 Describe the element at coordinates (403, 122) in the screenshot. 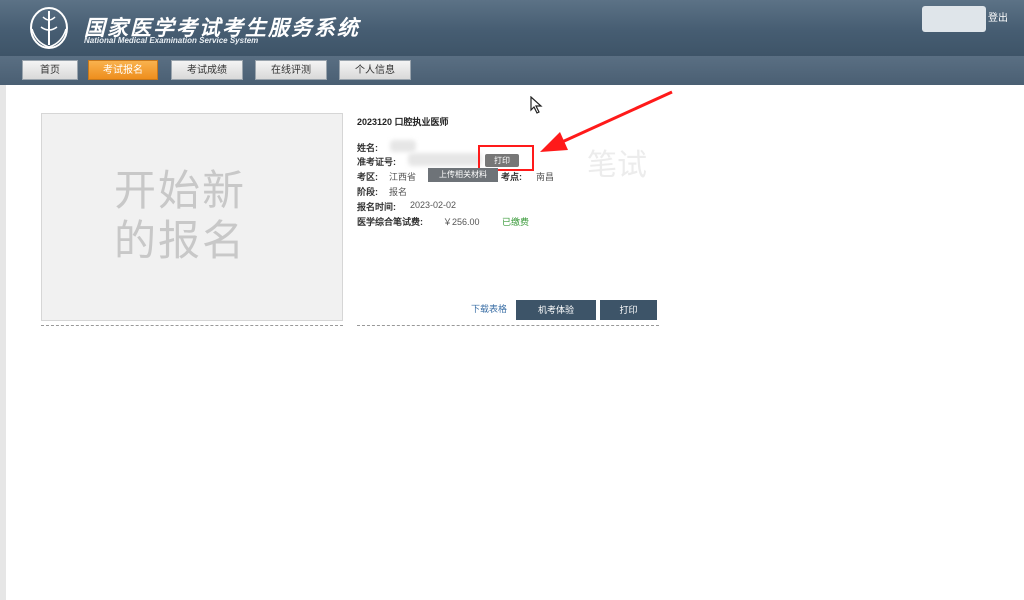

I see `exam-title: 2023120 口腔执业医师` at that location.